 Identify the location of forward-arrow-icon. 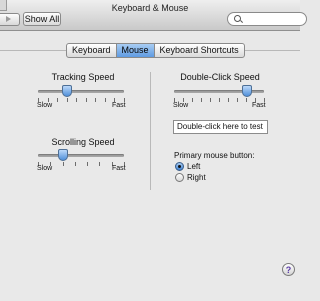
(8, 19).